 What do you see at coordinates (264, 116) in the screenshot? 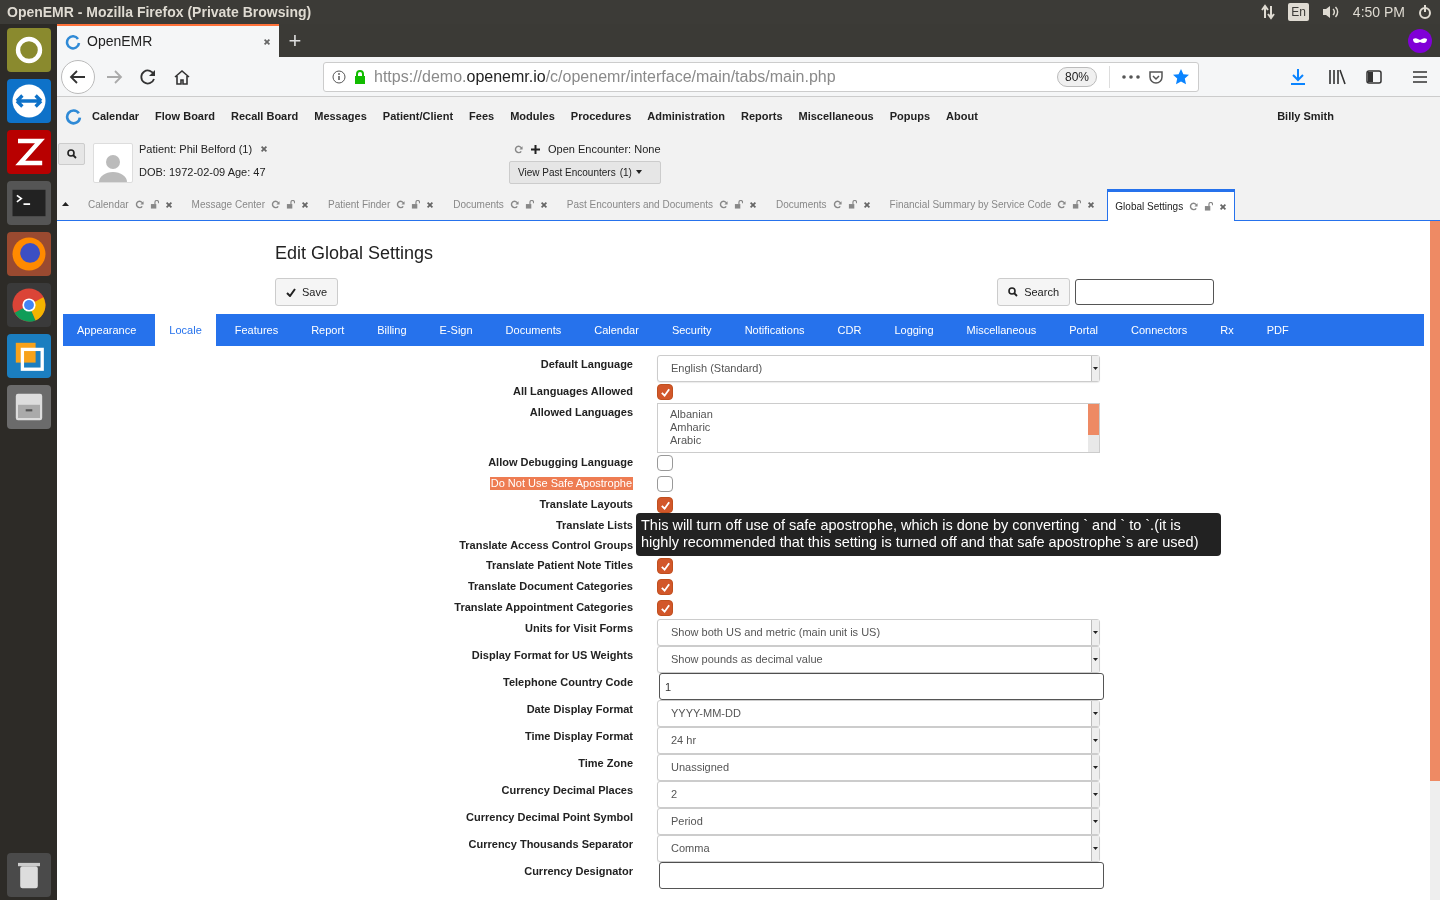
I see `menu-item: Recall Board` at bounding box center [264, 116].